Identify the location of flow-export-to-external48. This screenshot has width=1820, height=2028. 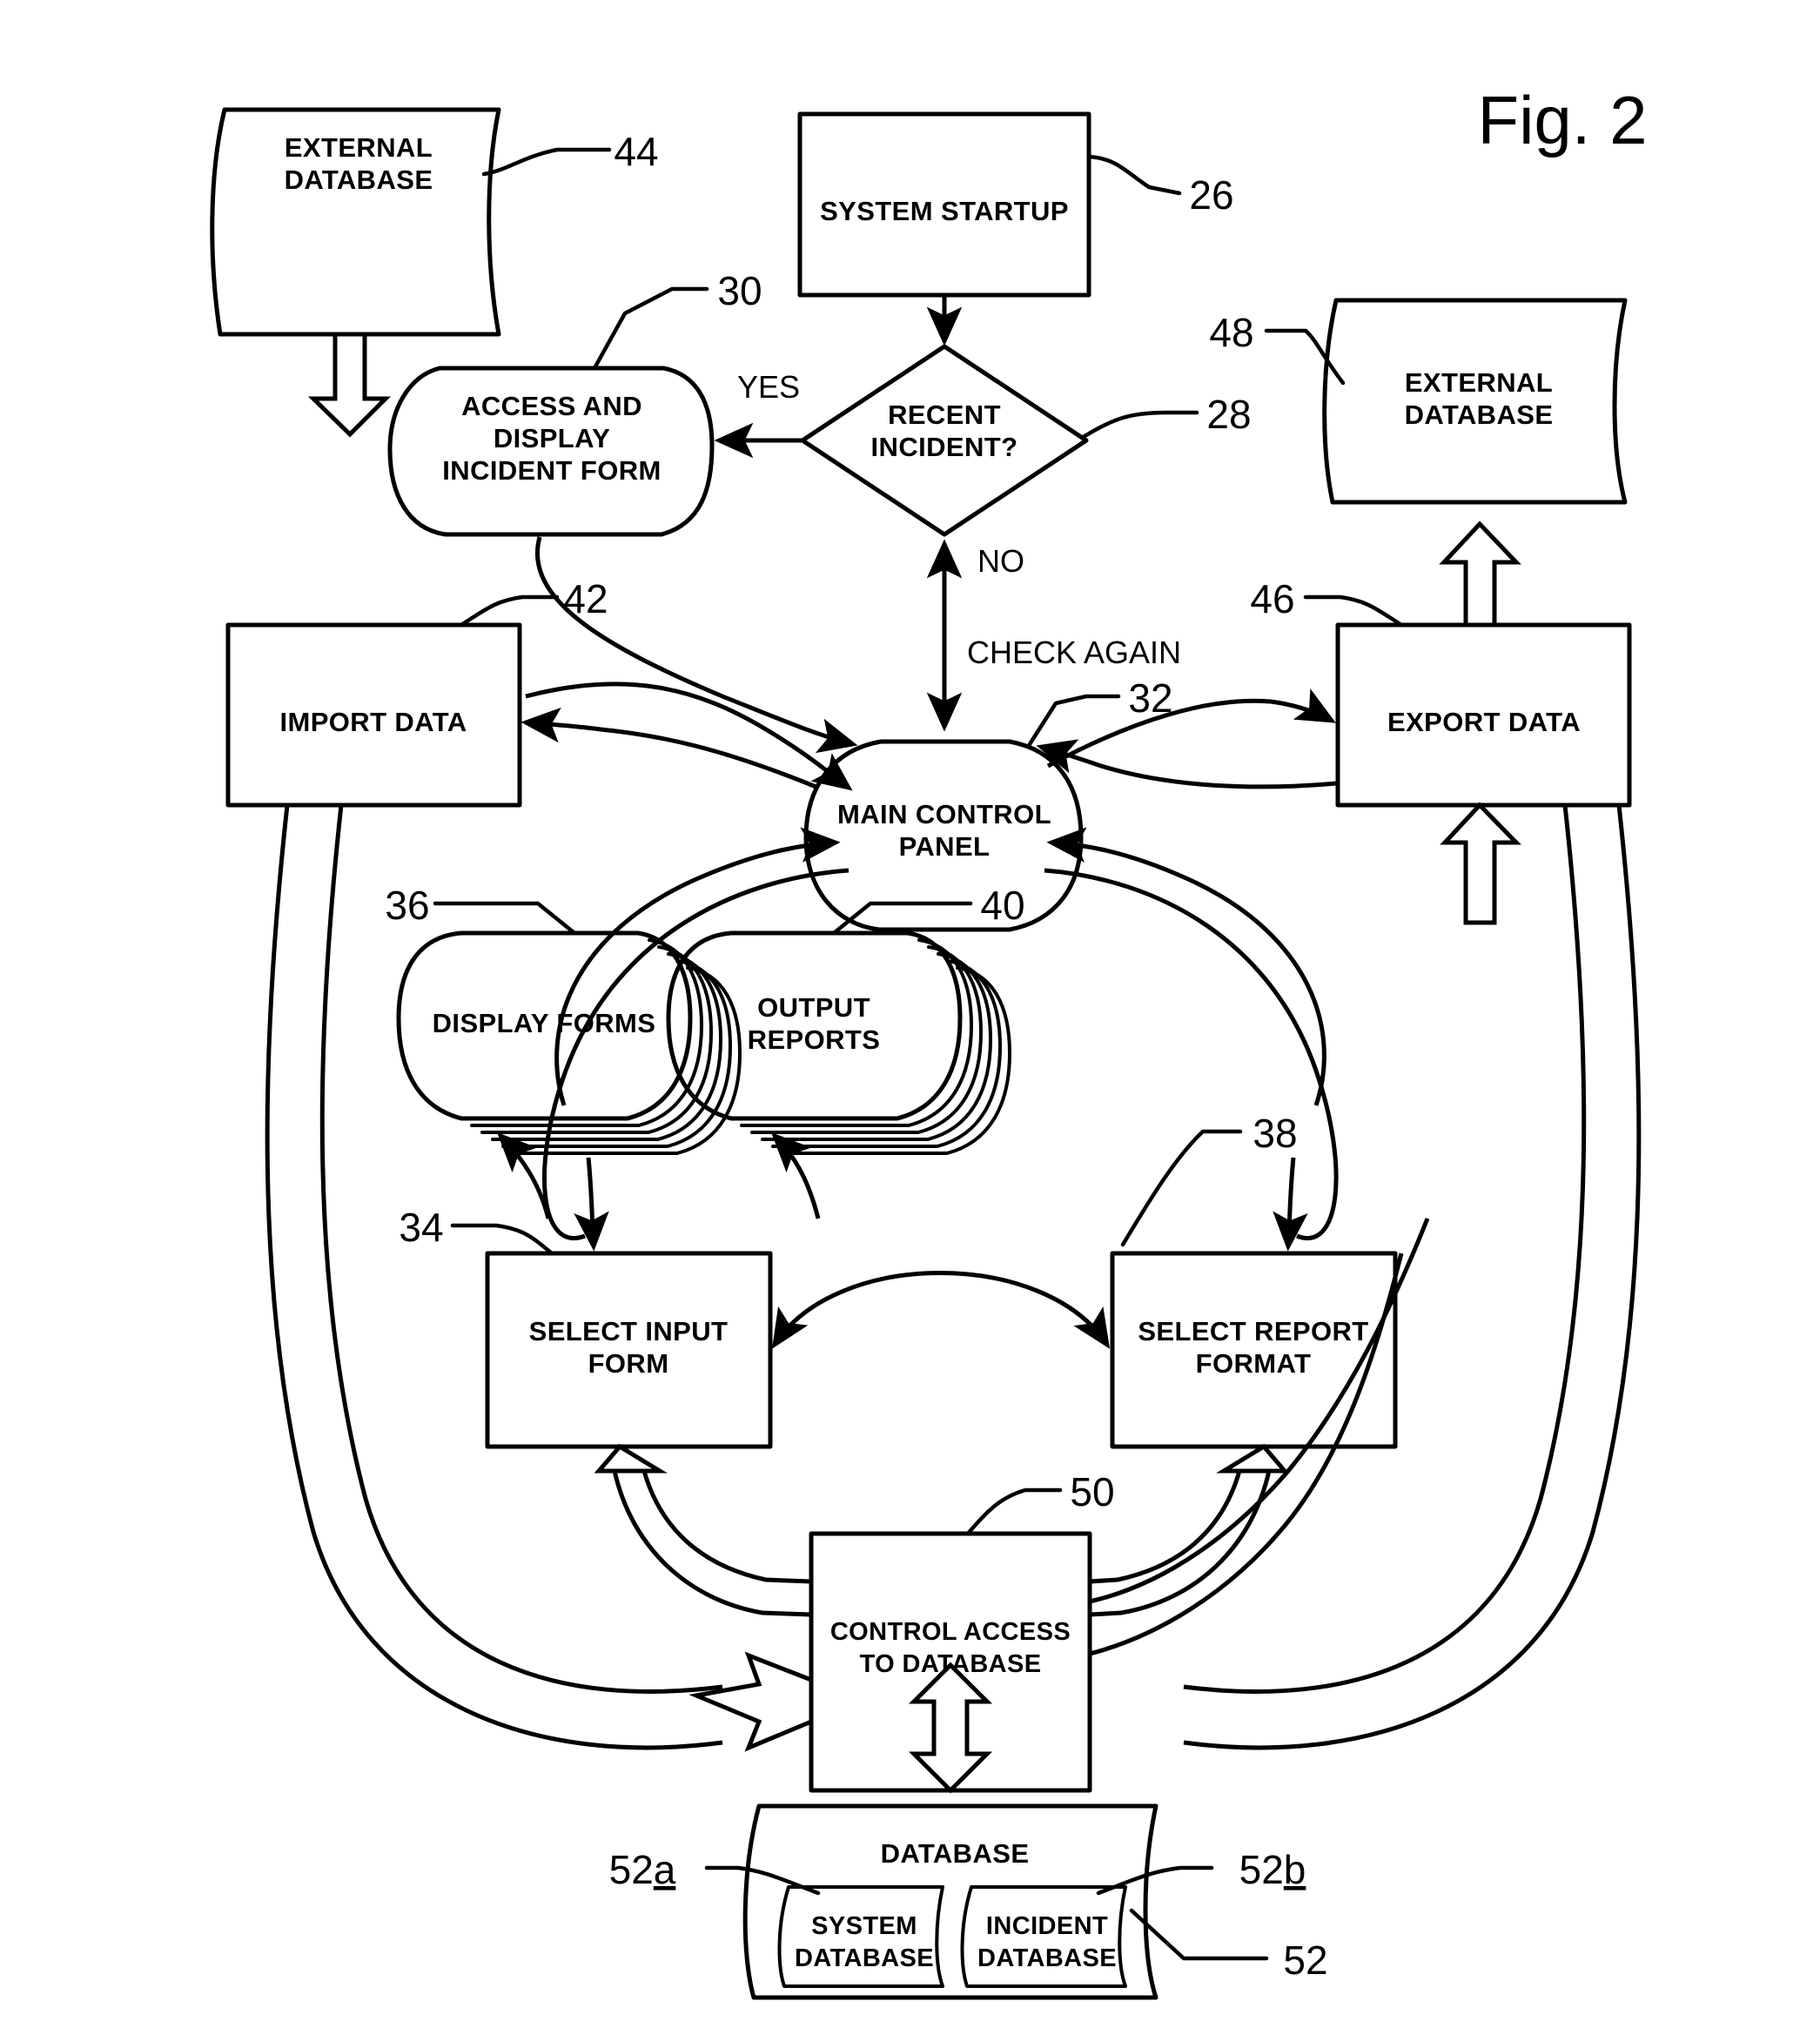
(1480, 574).